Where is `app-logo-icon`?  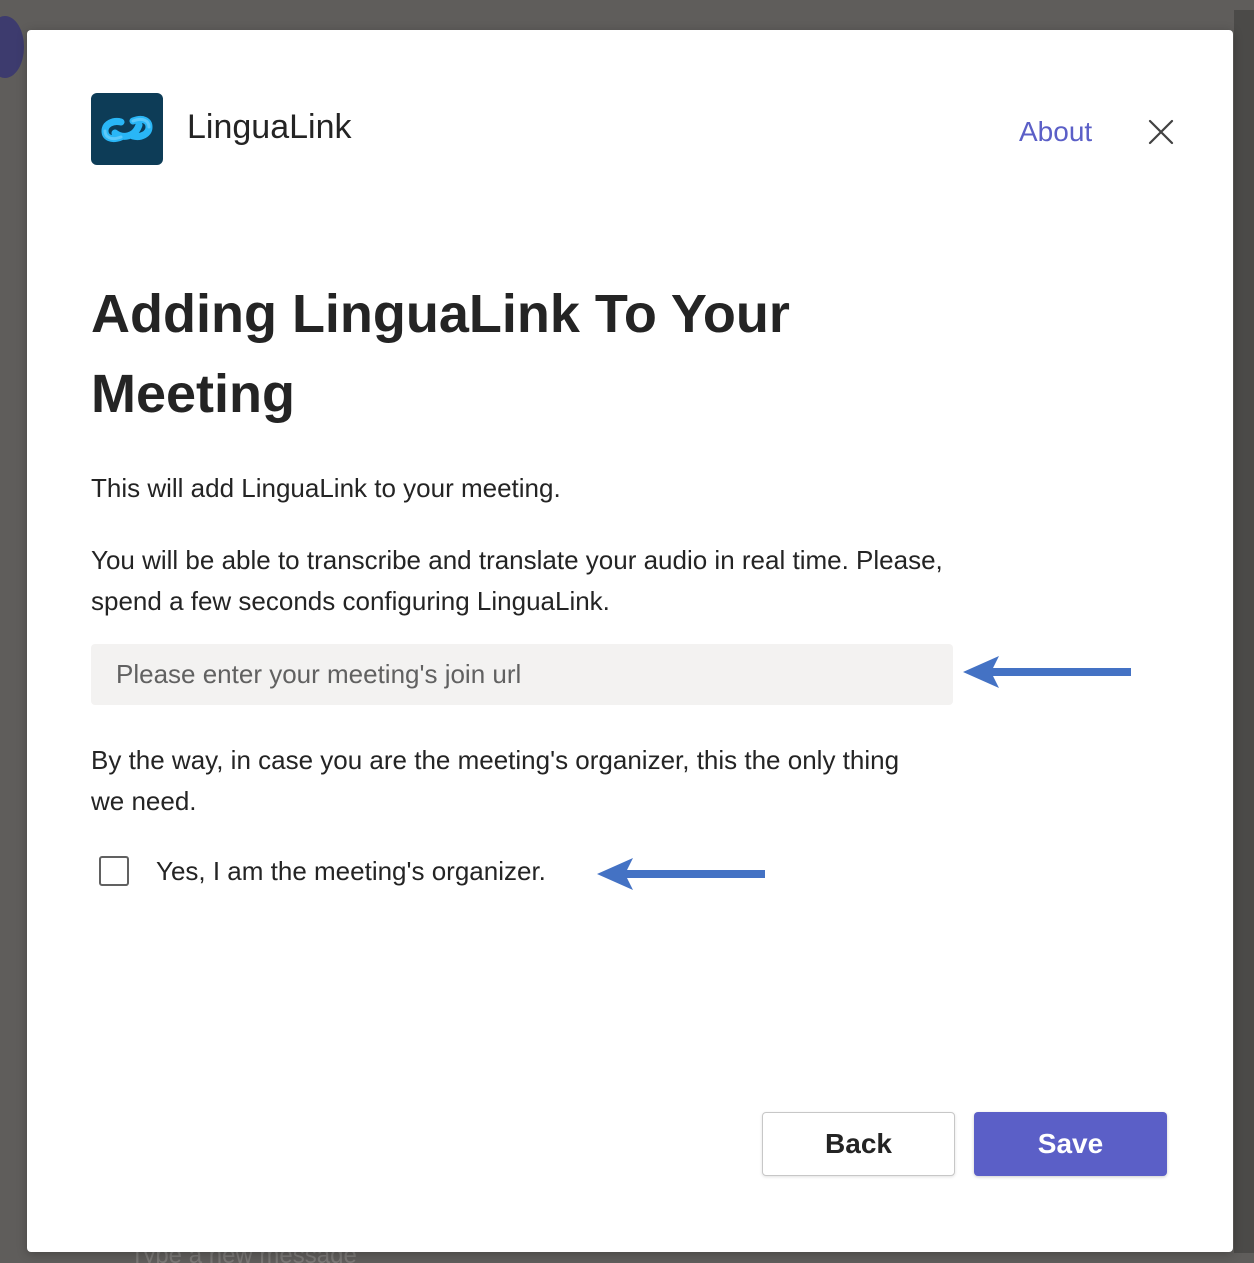 app-logo-icon is located at coordinates (127, 129).